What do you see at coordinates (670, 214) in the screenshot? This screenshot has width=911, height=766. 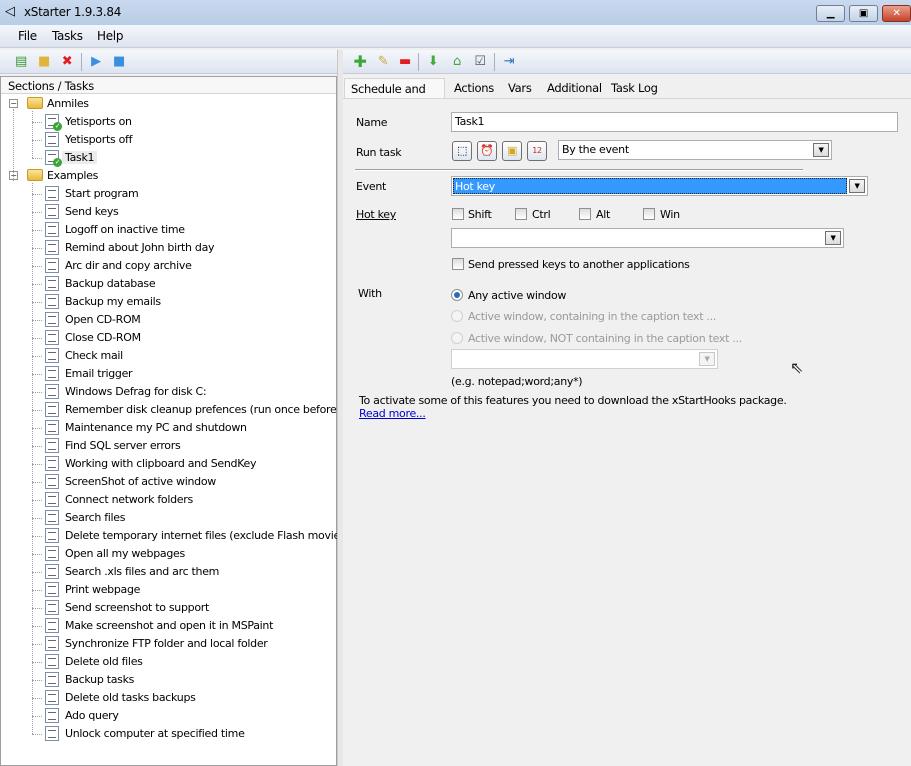 I see `win-label: Win` at bounding box center [670, 214].